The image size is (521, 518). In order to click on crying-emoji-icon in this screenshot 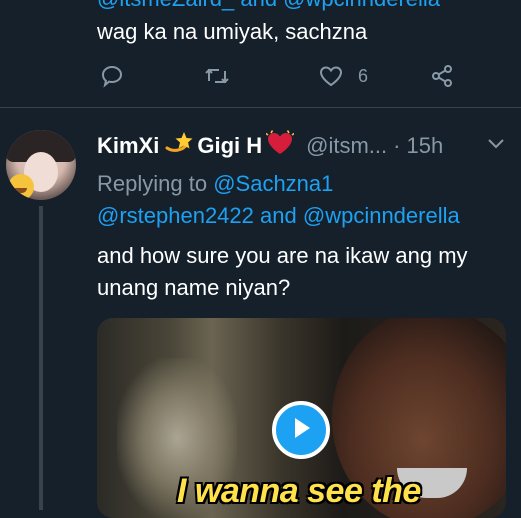, I will do `click(21, 187)`.